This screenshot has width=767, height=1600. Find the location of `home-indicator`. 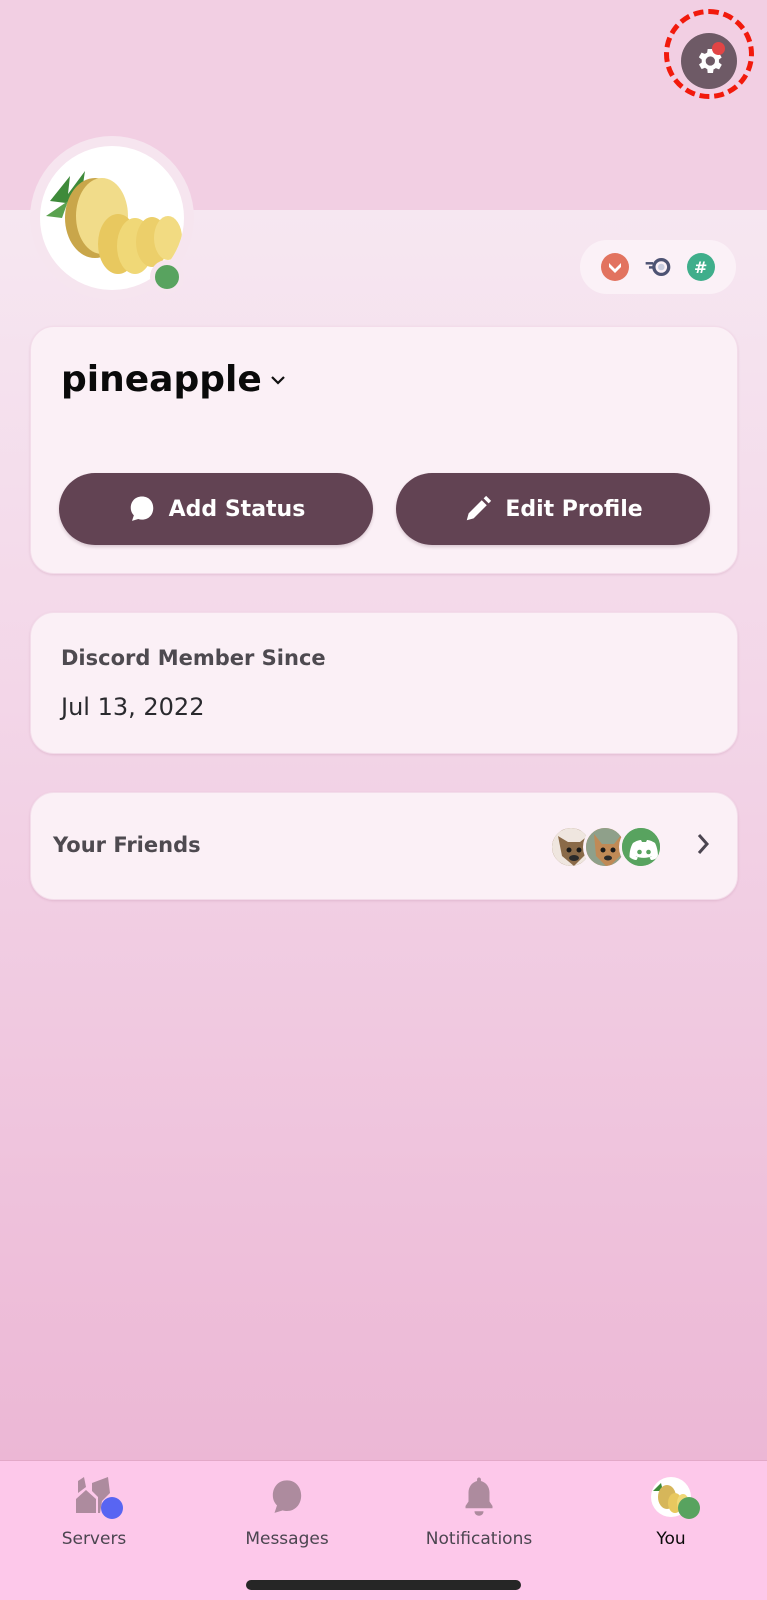

home-indicator is located at coordinates (383, 1585).